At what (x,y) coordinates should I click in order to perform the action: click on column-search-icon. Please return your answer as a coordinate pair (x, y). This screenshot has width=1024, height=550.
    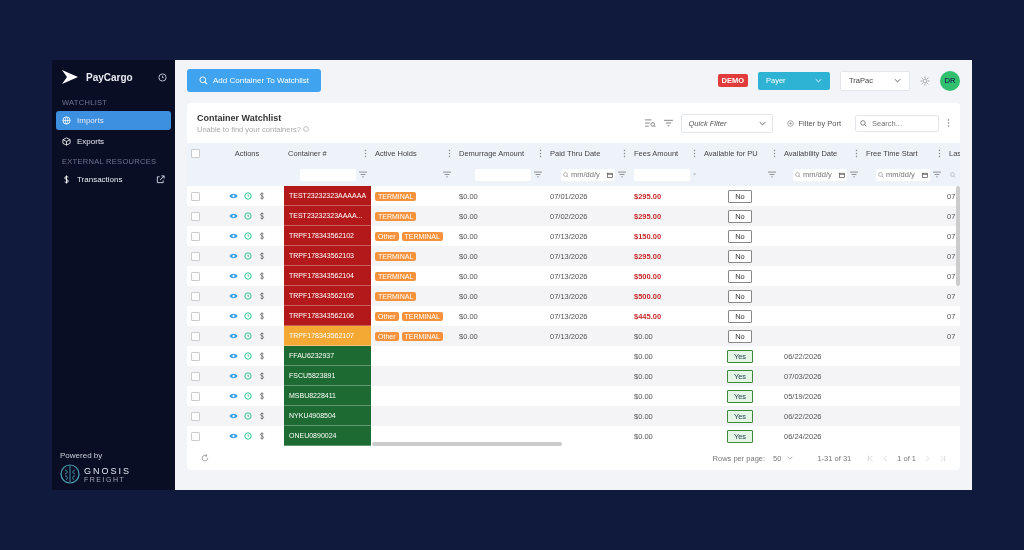
    Looking at the image, I should click on (651, 123).